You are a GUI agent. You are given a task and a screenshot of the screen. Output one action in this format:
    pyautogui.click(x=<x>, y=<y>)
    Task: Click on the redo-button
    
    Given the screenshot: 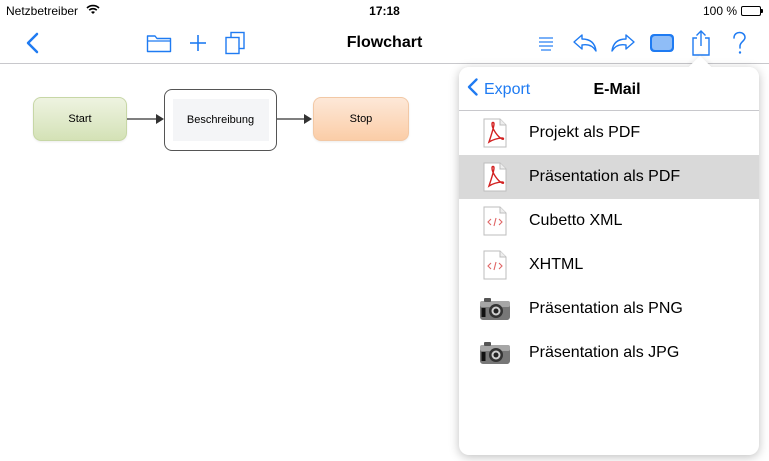 What is the action you would take?
    pyautogui.click(x=623, y=43)
    